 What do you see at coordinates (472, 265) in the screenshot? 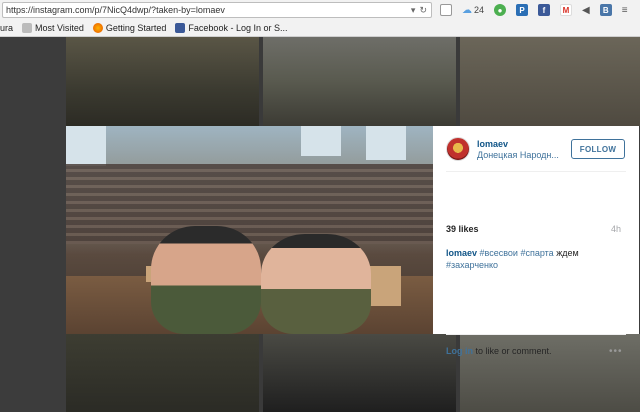
I see `hashtag: #захарченко` at bounding box center [472, 265].